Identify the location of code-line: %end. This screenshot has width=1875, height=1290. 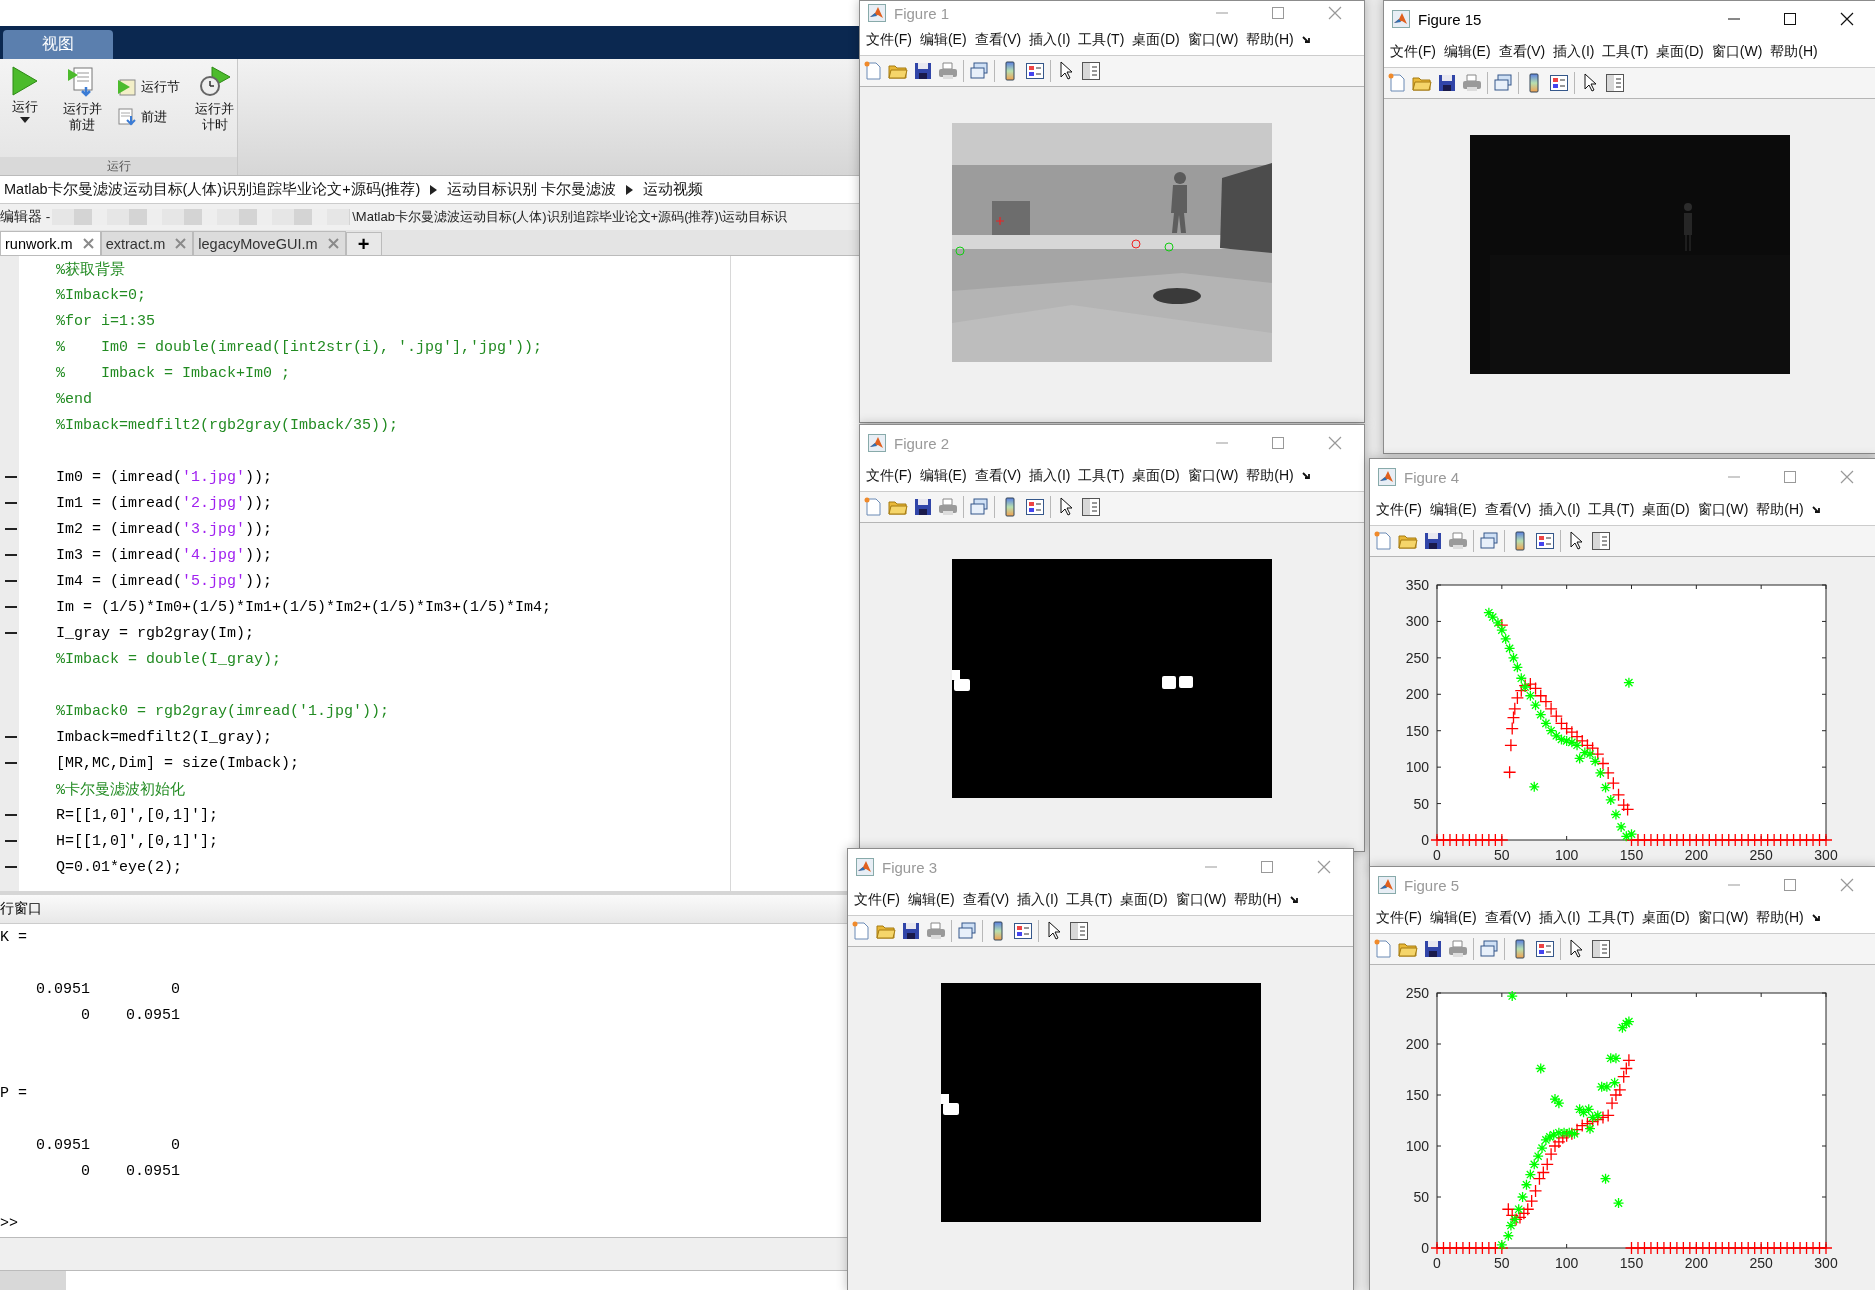
(74, 399).